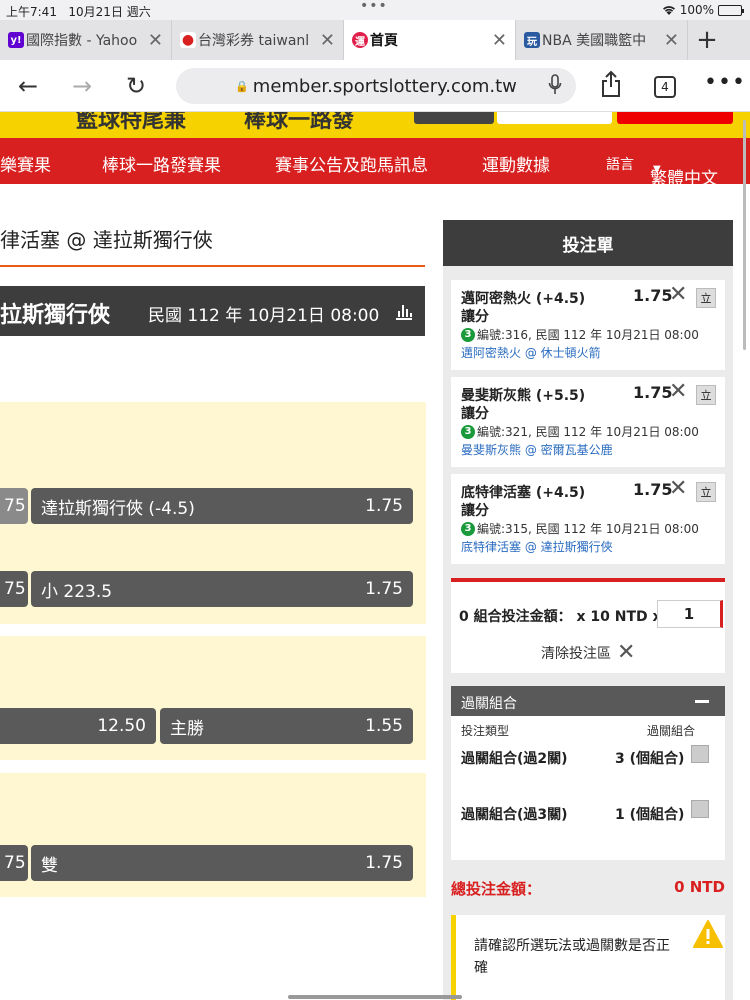 The width and height of the screenshot is (750, 1000). I want to click on share-icon, so click(611, 84).